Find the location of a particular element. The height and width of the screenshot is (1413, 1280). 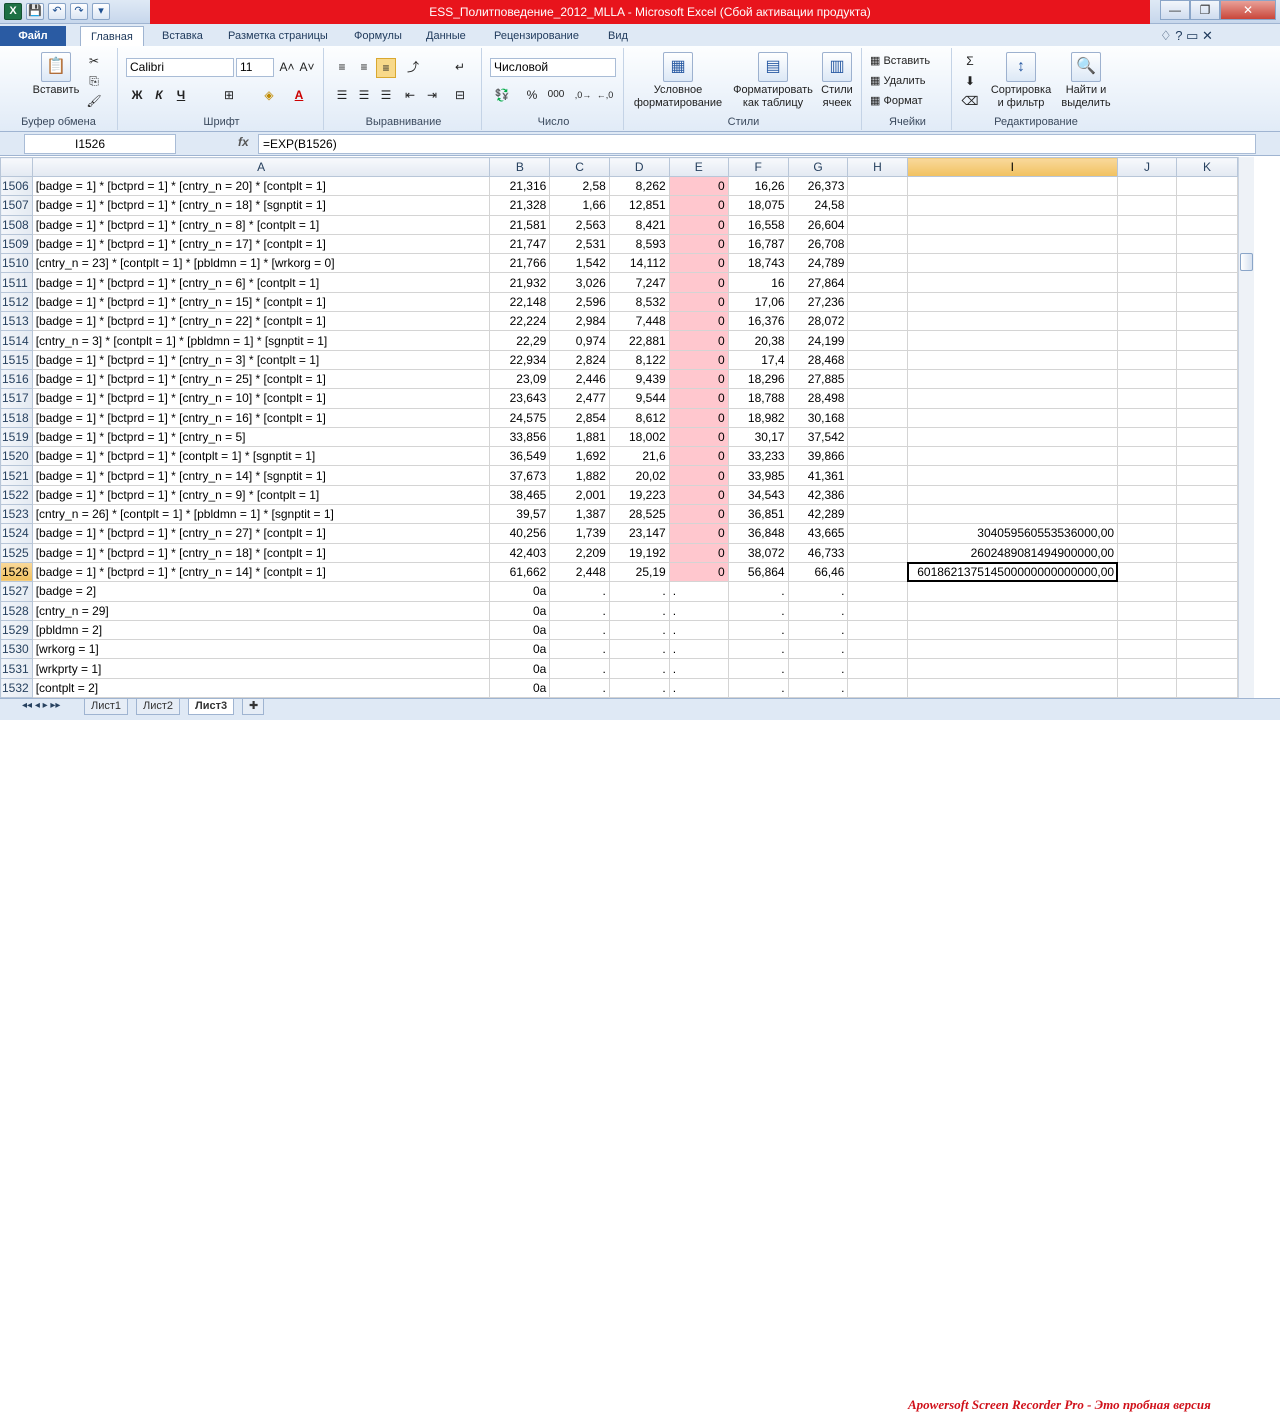

cell-b: 22,224 is located at coordinates (520, 321).